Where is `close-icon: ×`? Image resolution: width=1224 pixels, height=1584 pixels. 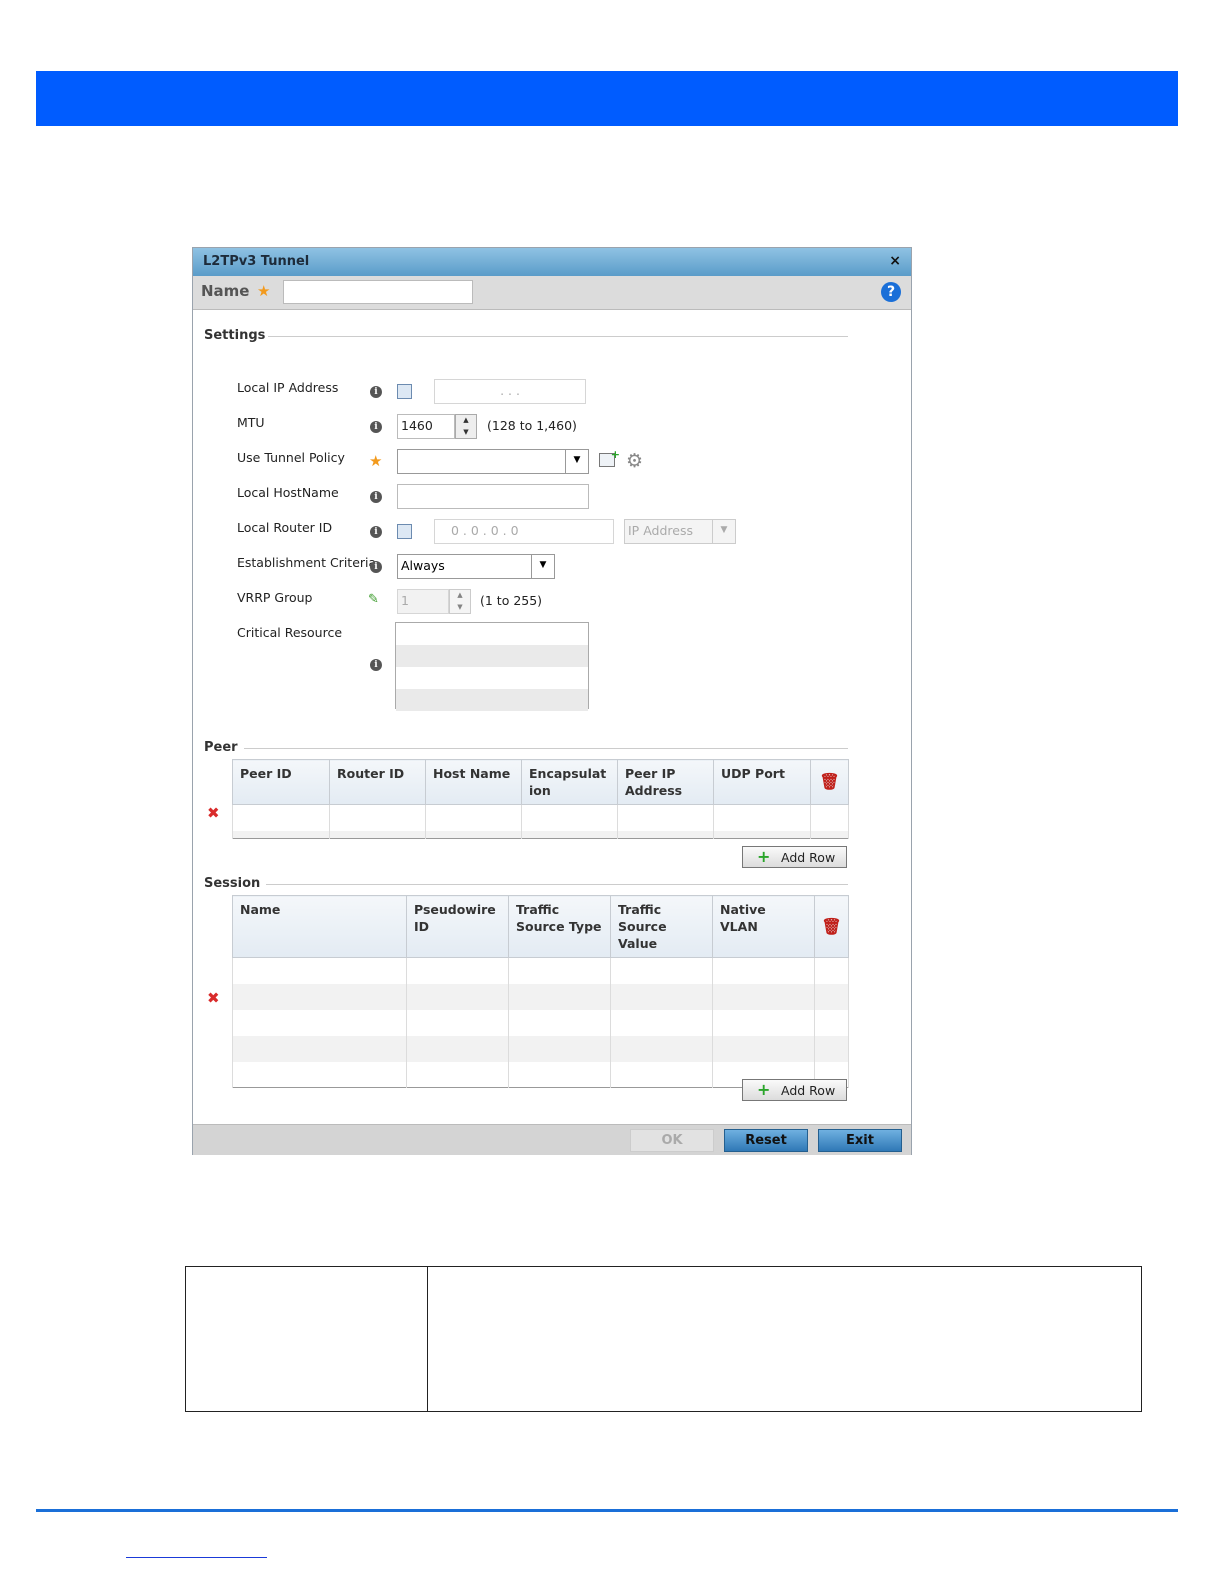 close-icon: × is located at coordinates (895, 261).